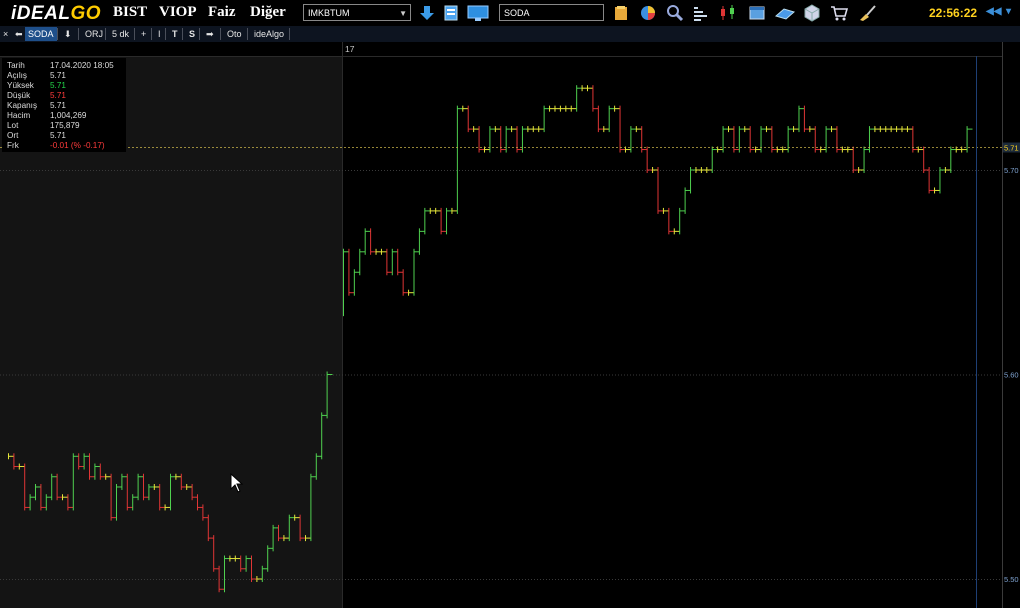 The width and height of the screenshot is (1020, 608). What do you see at coordinates (222, 12) in the screenshot?
I see `menu-faiz: Faiz` at bounding box center [222, 12].